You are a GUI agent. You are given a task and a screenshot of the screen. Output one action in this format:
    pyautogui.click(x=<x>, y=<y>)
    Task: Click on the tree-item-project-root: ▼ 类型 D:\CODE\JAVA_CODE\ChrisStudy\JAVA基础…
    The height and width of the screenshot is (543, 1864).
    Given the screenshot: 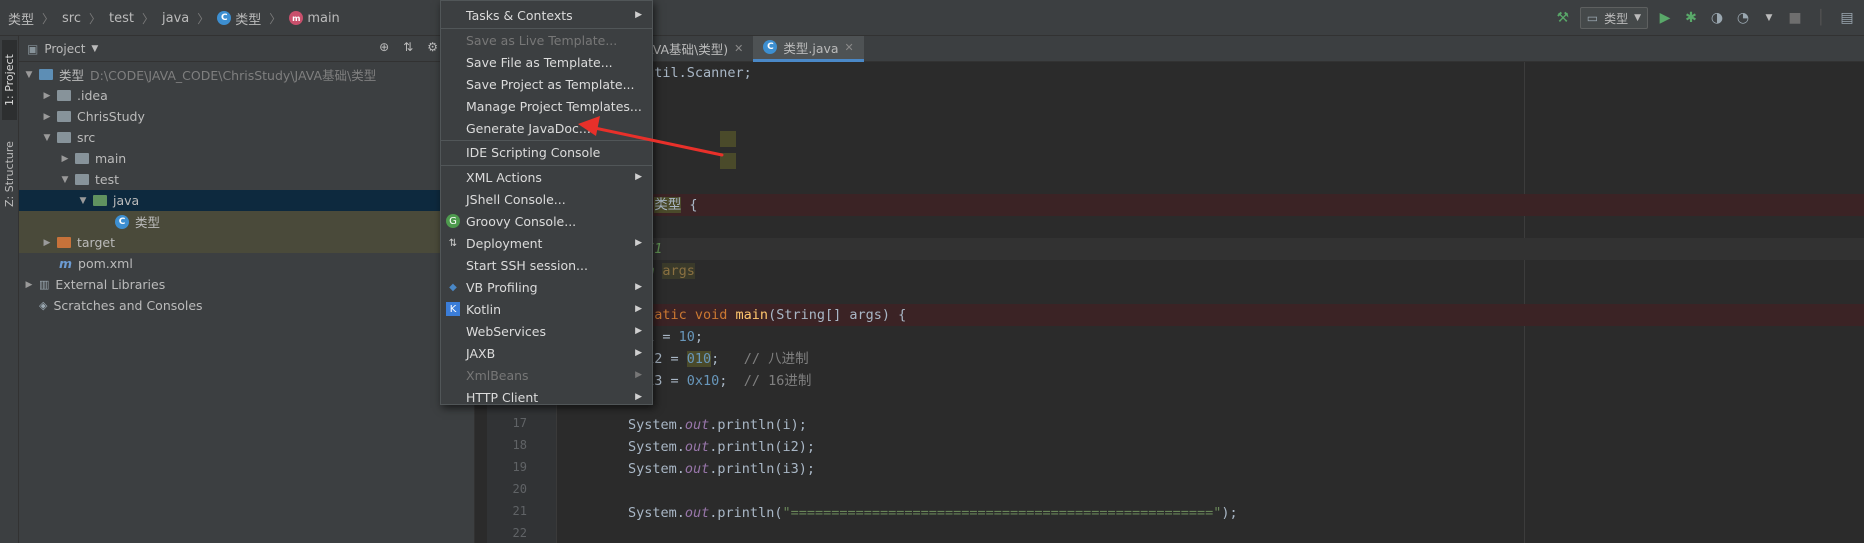 What is the action you would take?
    pyautogui.click(x=246, y=74)
    